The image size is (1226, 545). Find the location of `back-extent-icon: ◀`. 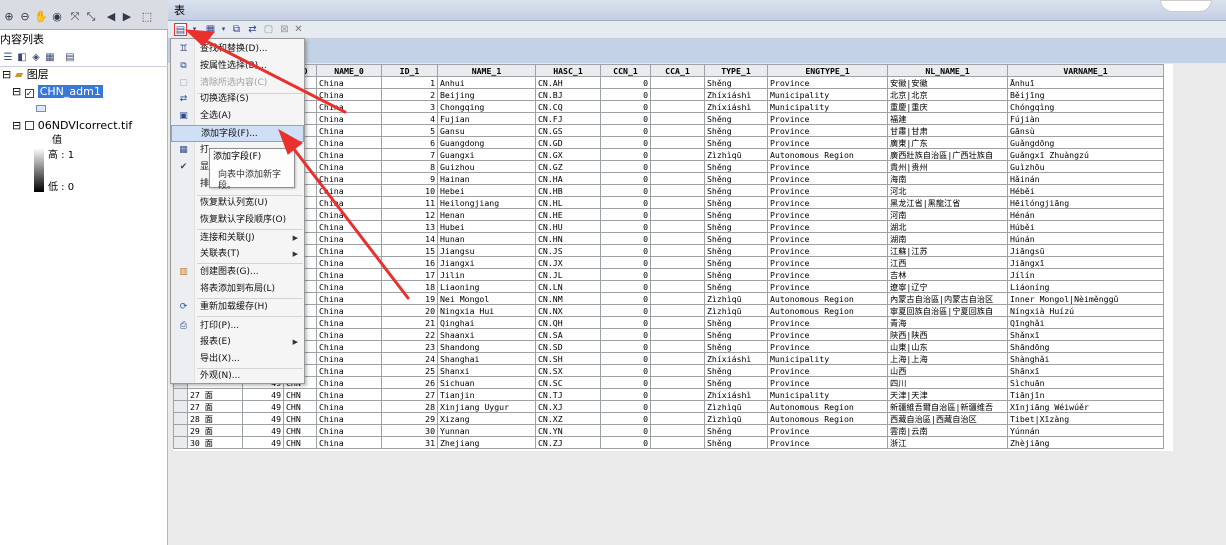

back-extent-icon: ◀ is located at coordinates (111, 17).